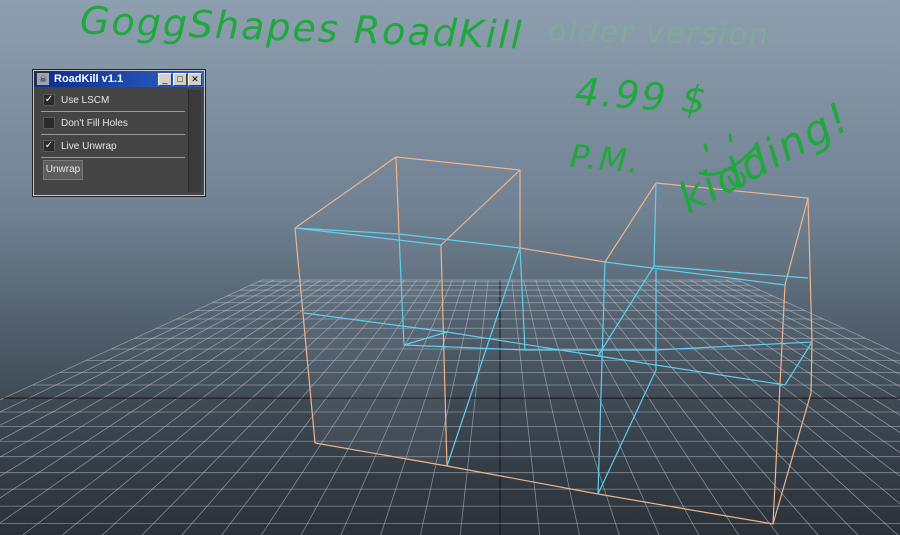 The height and width of the screenshot is (535, 900). I want to click on label-use-lscm: Use LSCM, so click(85, 100).